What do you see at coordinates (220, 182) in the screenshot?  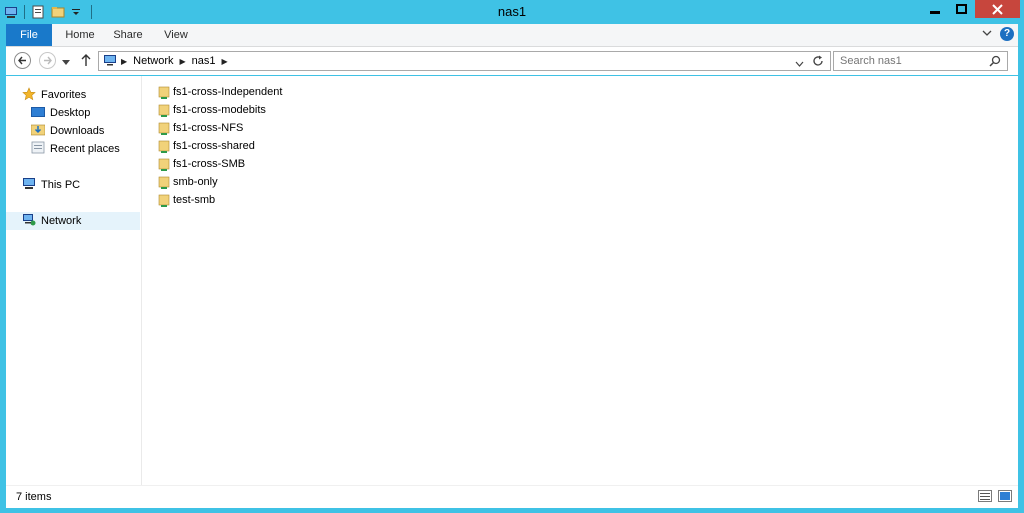 I see `list-item: smb-only` at bounding box center [220, 182].